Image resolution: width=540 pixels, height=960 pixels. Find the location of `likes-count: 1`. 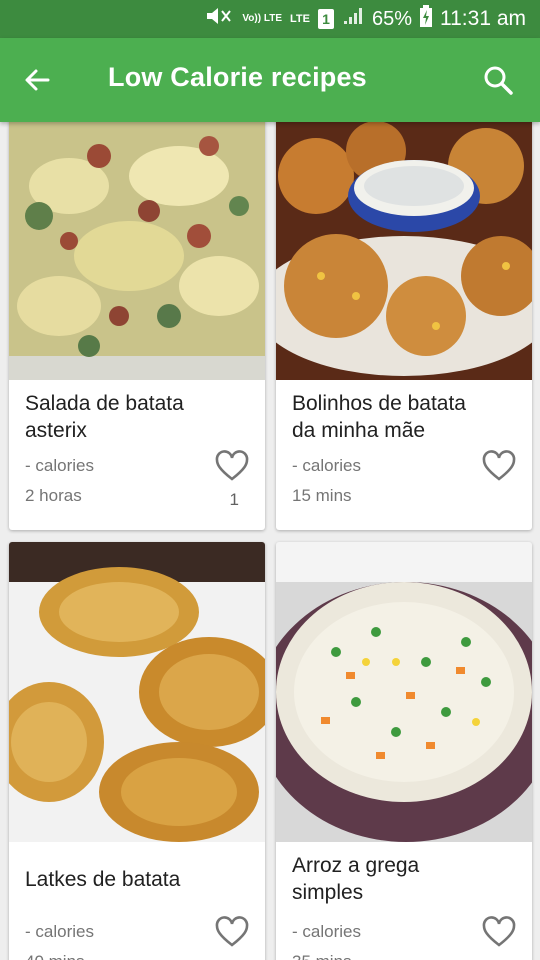

likes-count: 1 is located at coordinates (234, 499).